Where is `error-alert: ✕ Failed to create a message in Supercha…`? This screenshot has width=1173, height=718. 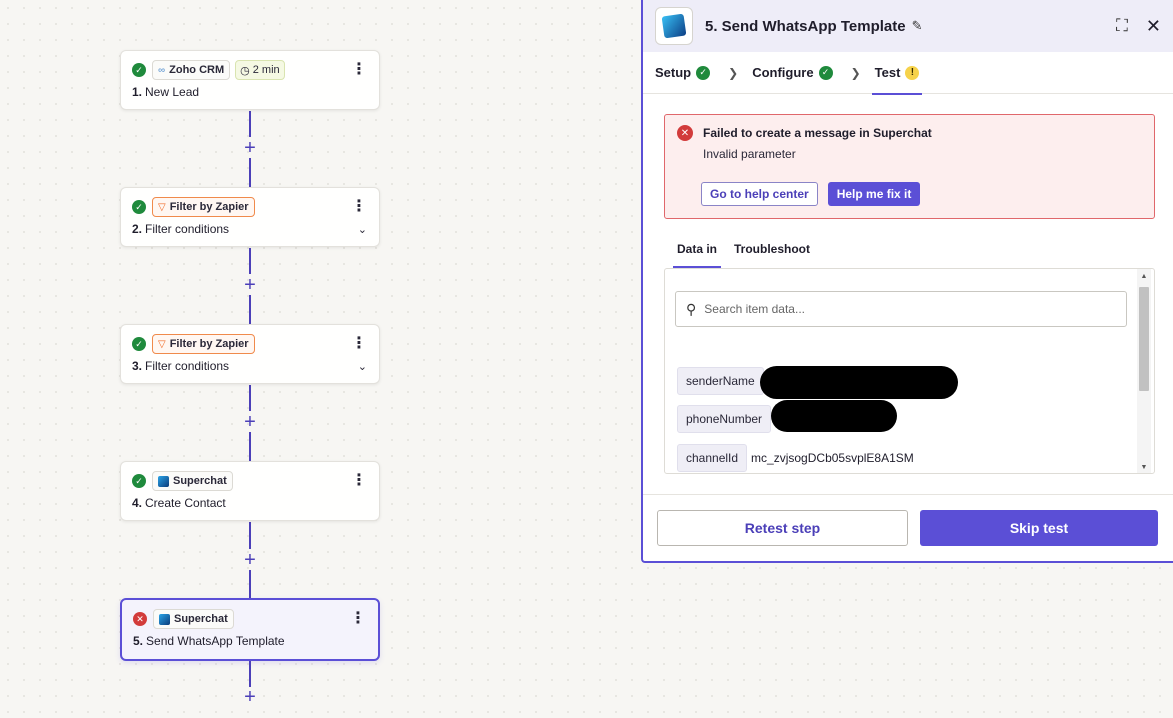 error-alert: ✕ Failed to create a message in Supercha… is located at coordinates (909, 166).